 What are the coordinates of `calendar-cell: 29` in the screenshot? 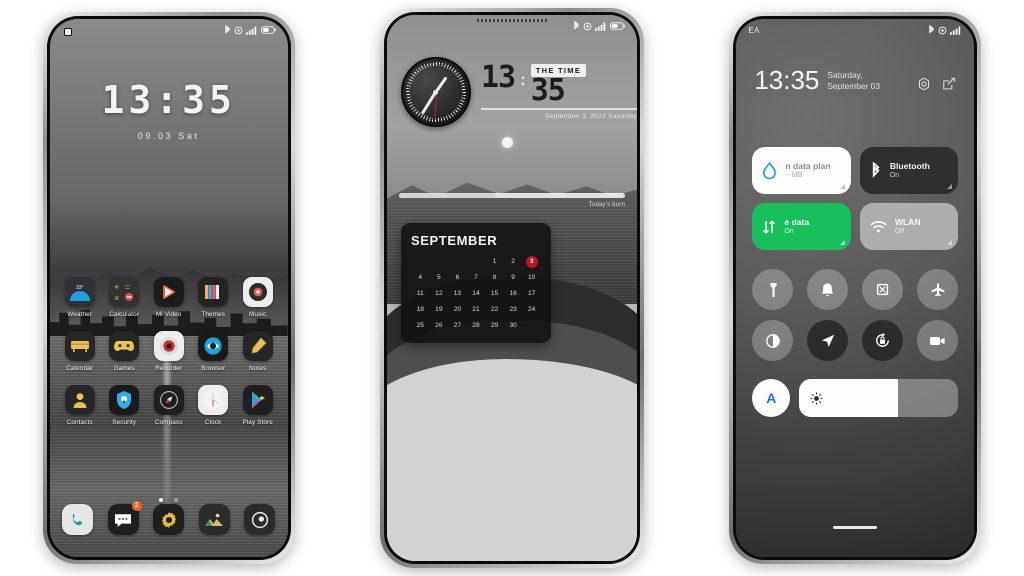 It's located at (494, 325).